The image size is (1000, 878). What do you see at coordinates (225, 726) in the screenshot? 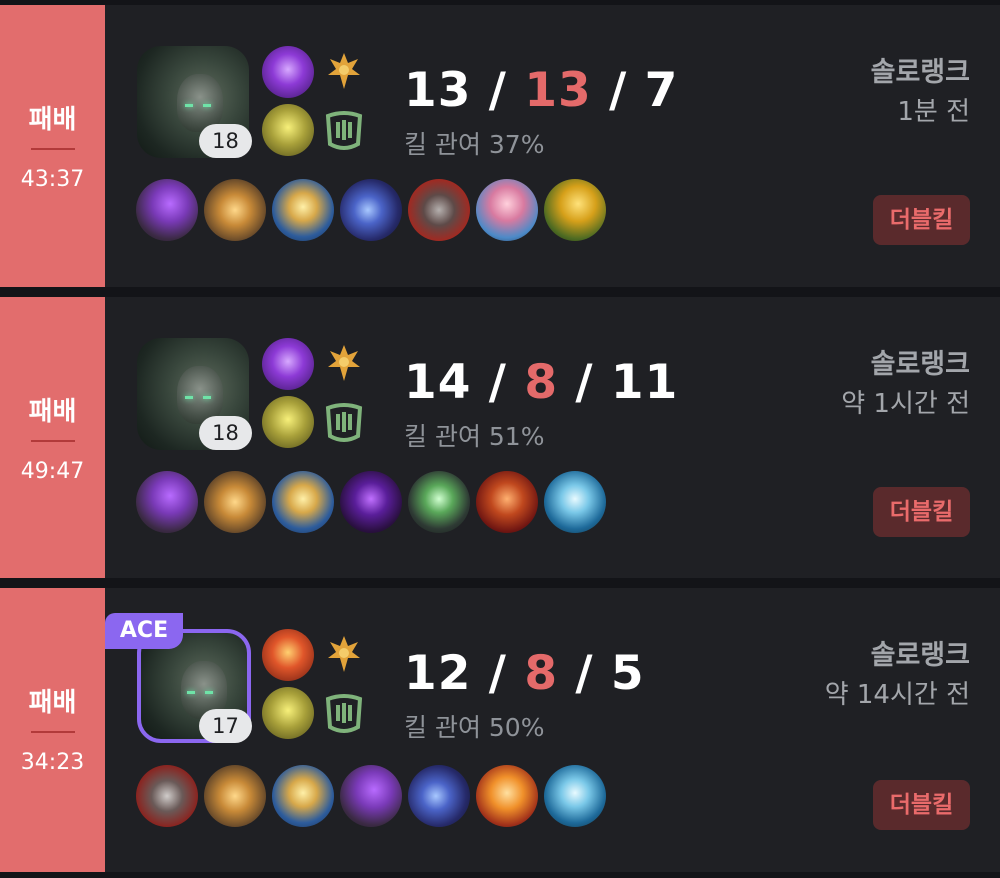
I see `champion-level-badge: 17` at bounding box center [225, 726].